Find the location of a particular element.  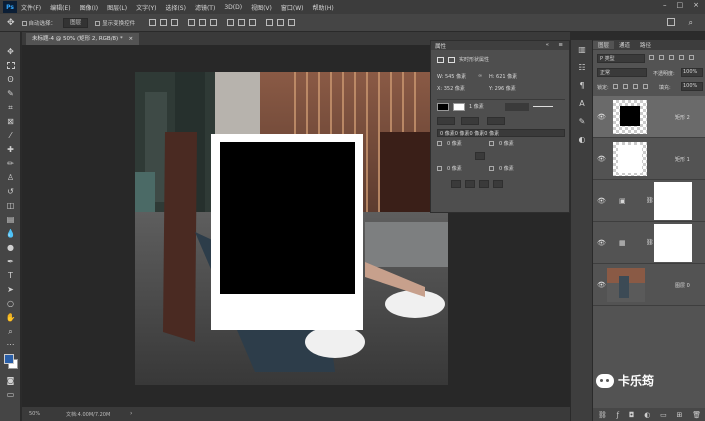

layer-row-adjustment-2: 👁 ▦ ⛓ is located at coordinates (649, 243).